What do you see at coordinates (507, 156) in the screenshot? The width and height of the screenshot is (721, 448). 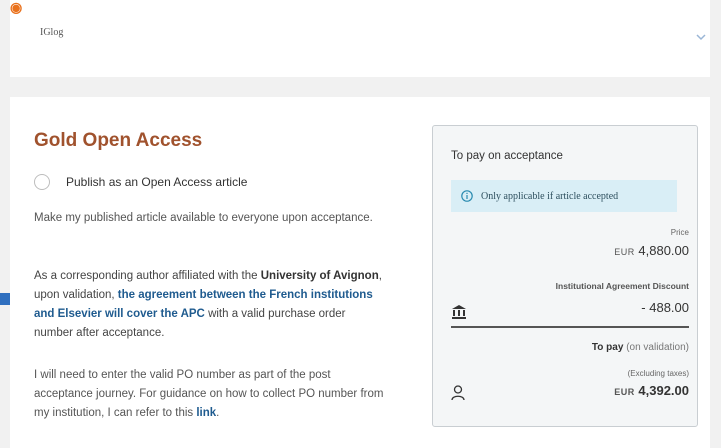 I see `card-title: To pay on acceptance` at bounding box center [507, 156].